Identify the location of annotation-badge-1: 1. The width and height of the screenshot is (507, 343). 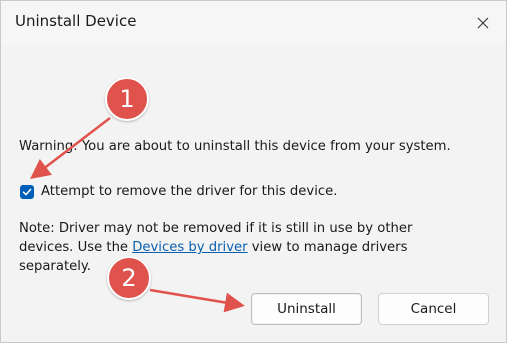
(127, 99).